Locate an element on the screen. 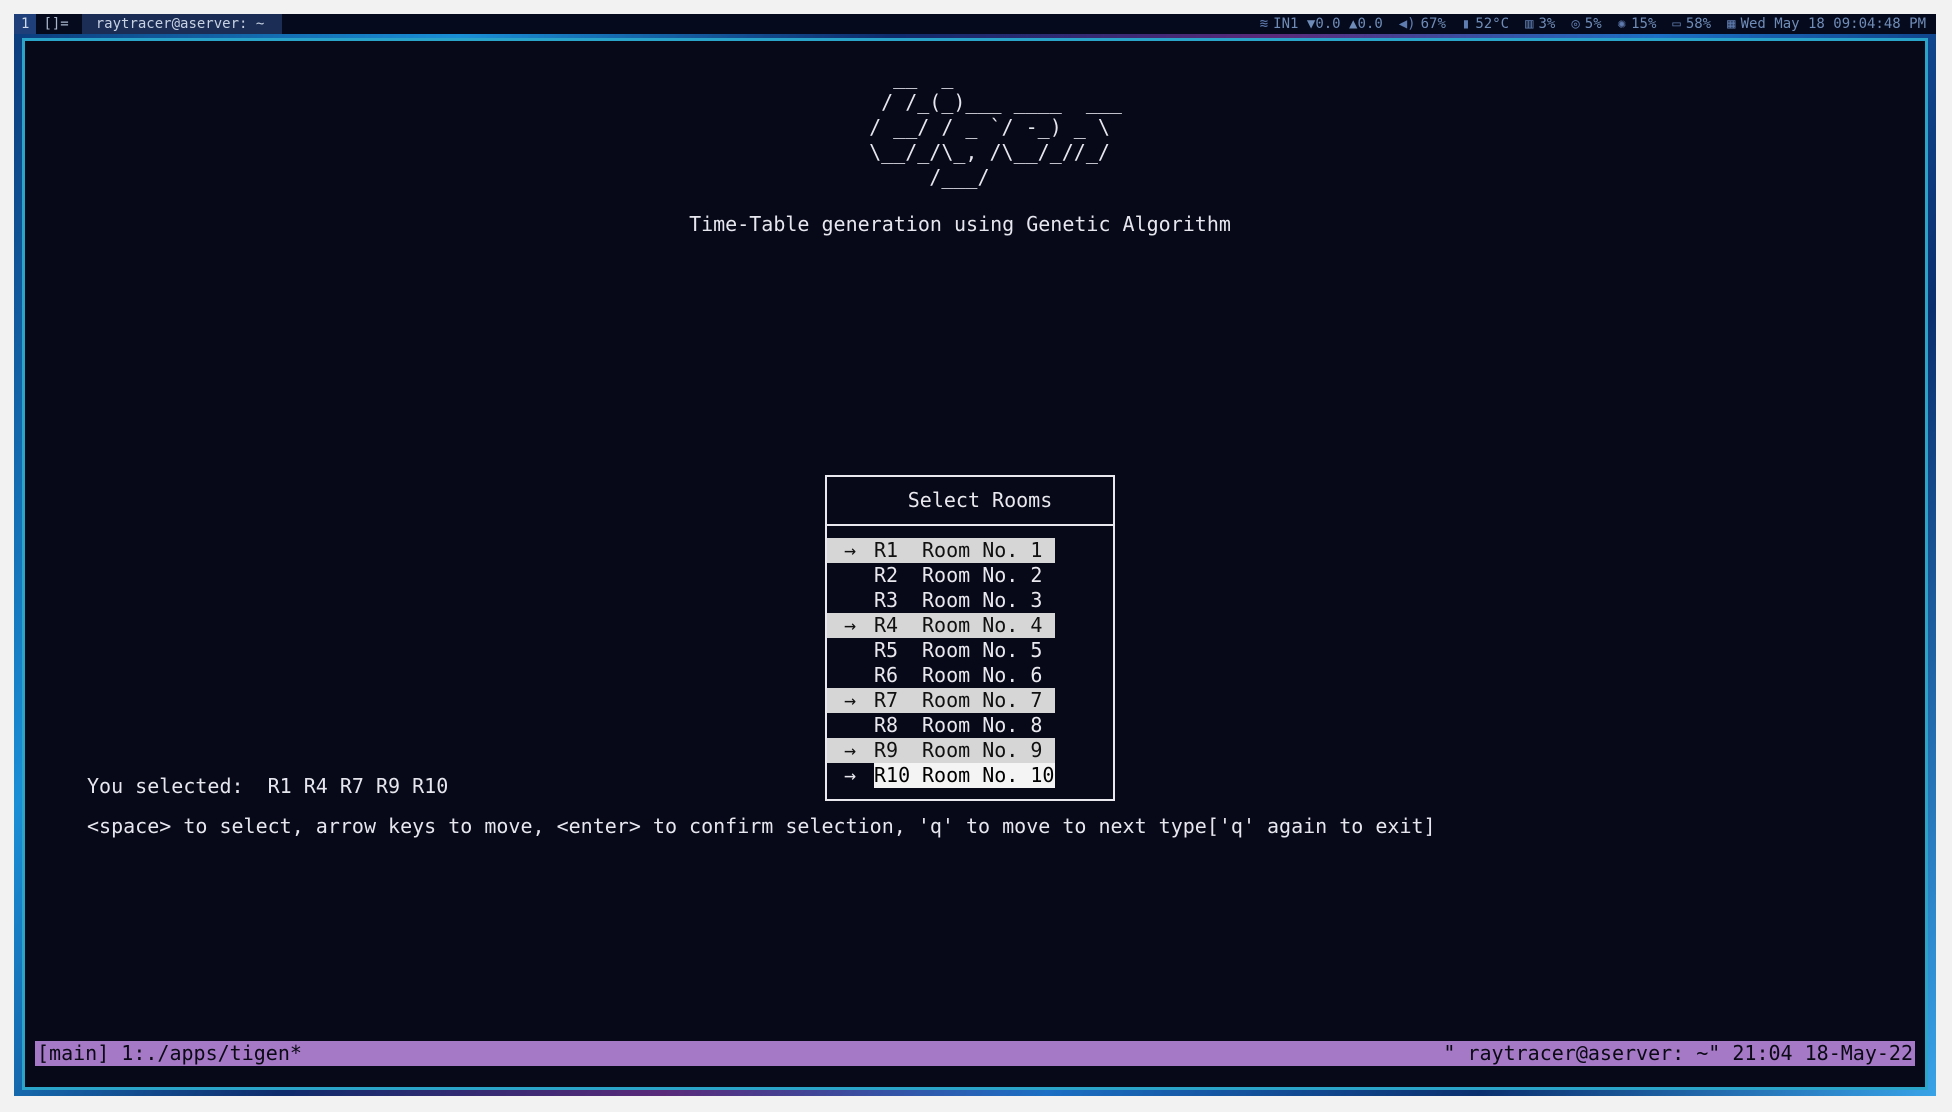 The width and height of the screenshot is (1952, 1112). room-option: R8 Room No. 8 is located at coordinates (970, 725).